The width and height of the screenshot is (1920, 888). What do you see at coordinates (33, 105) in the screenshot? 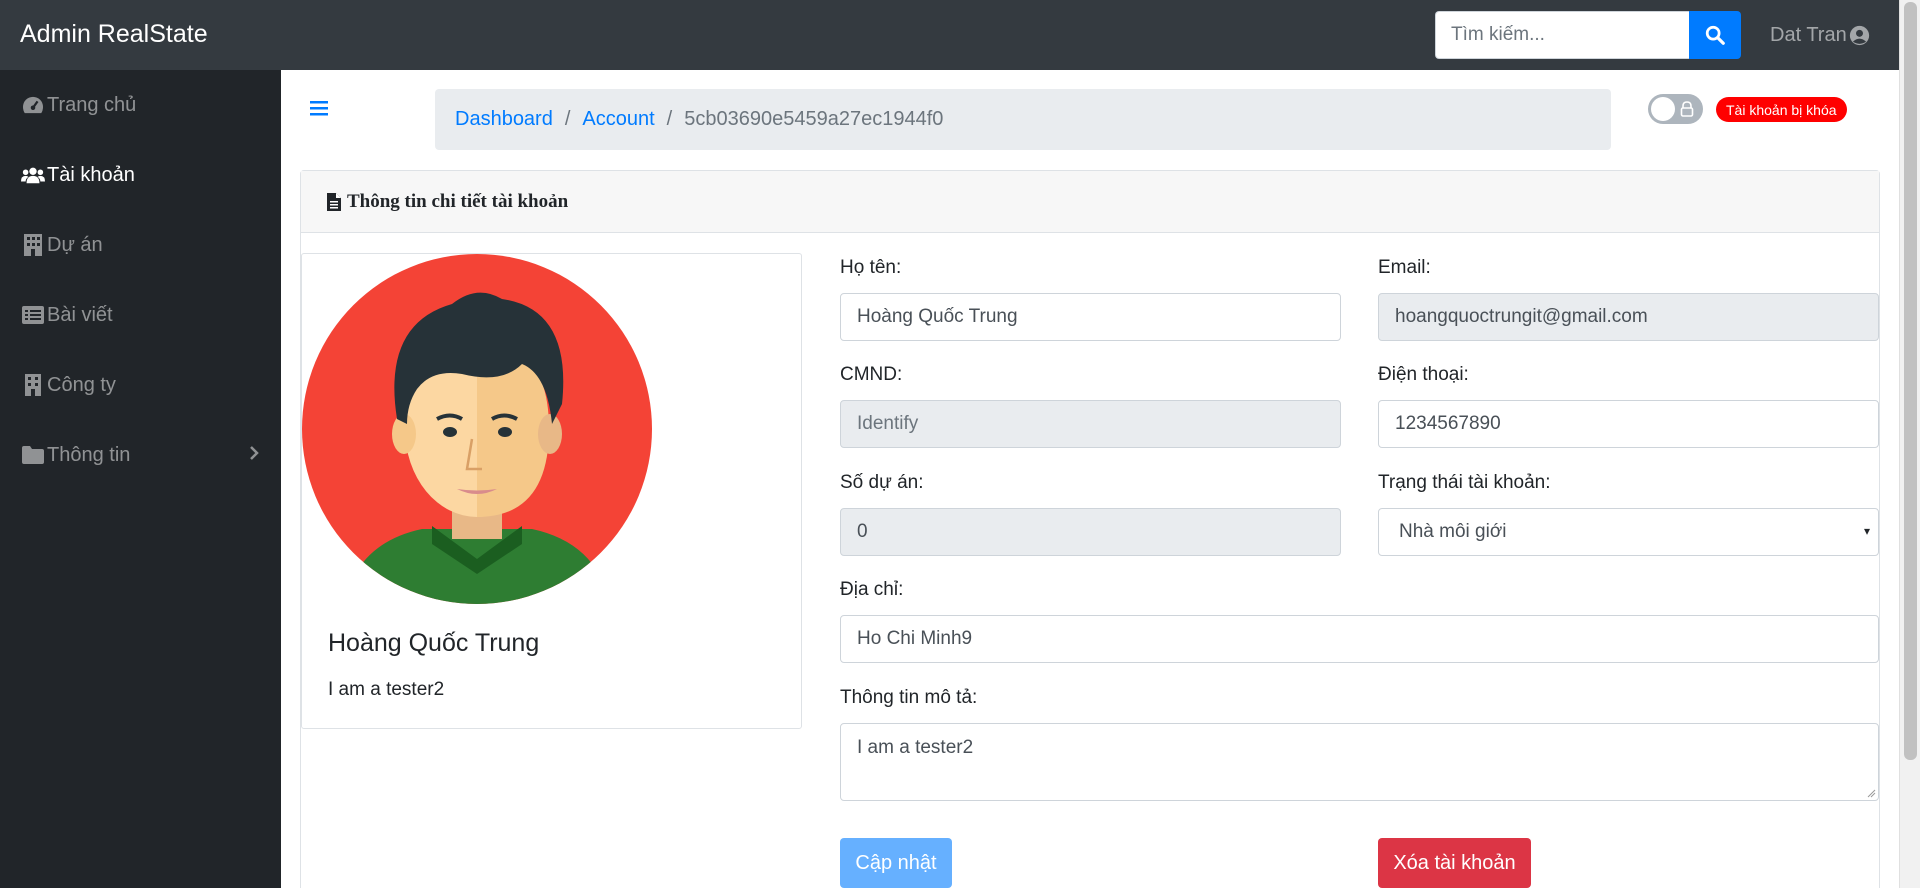
I see `tachometer-icon` at bounding box center [33, 105].